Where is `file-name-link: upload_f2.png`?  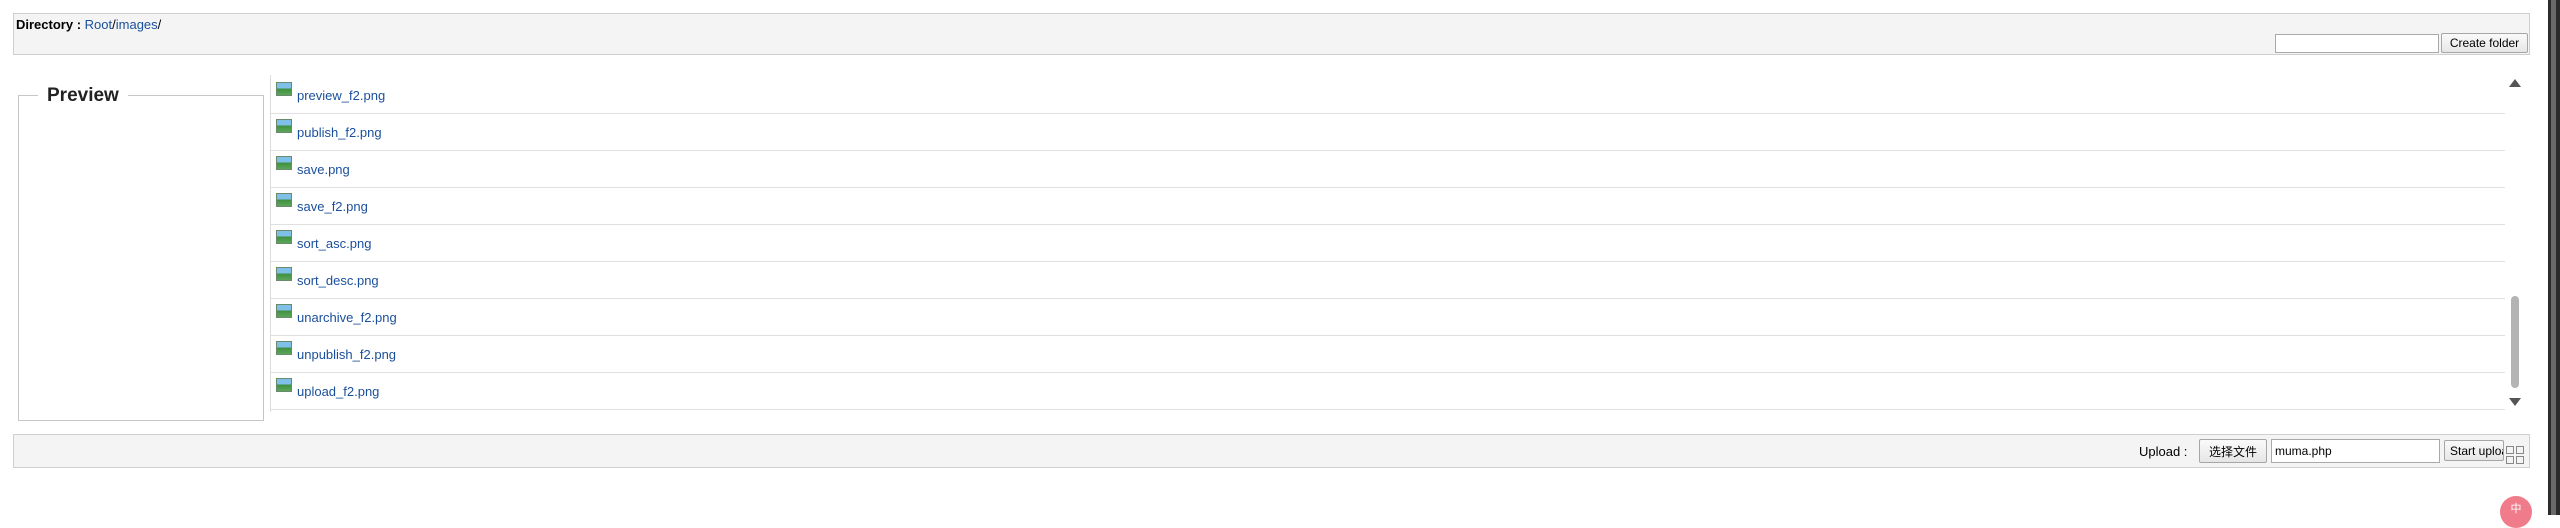 file-name-link: upload_f2.png is located at coordinates (338, 391).